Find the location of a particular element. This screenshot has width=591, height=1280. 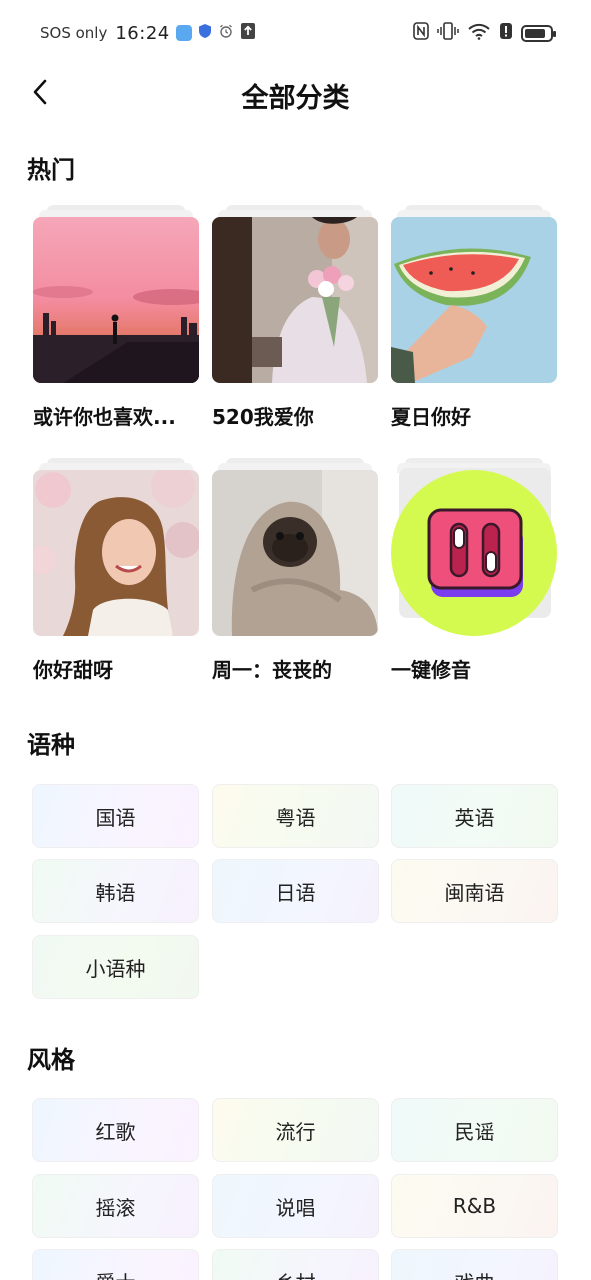

shield-icon is located at coordinates (205, 33).